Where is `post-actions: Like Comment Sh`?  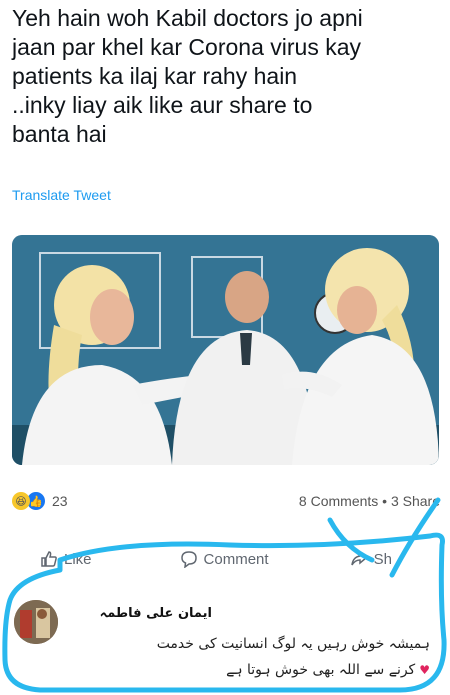
post-actions: Like Comment Sh is located at coordinates (226, 559).